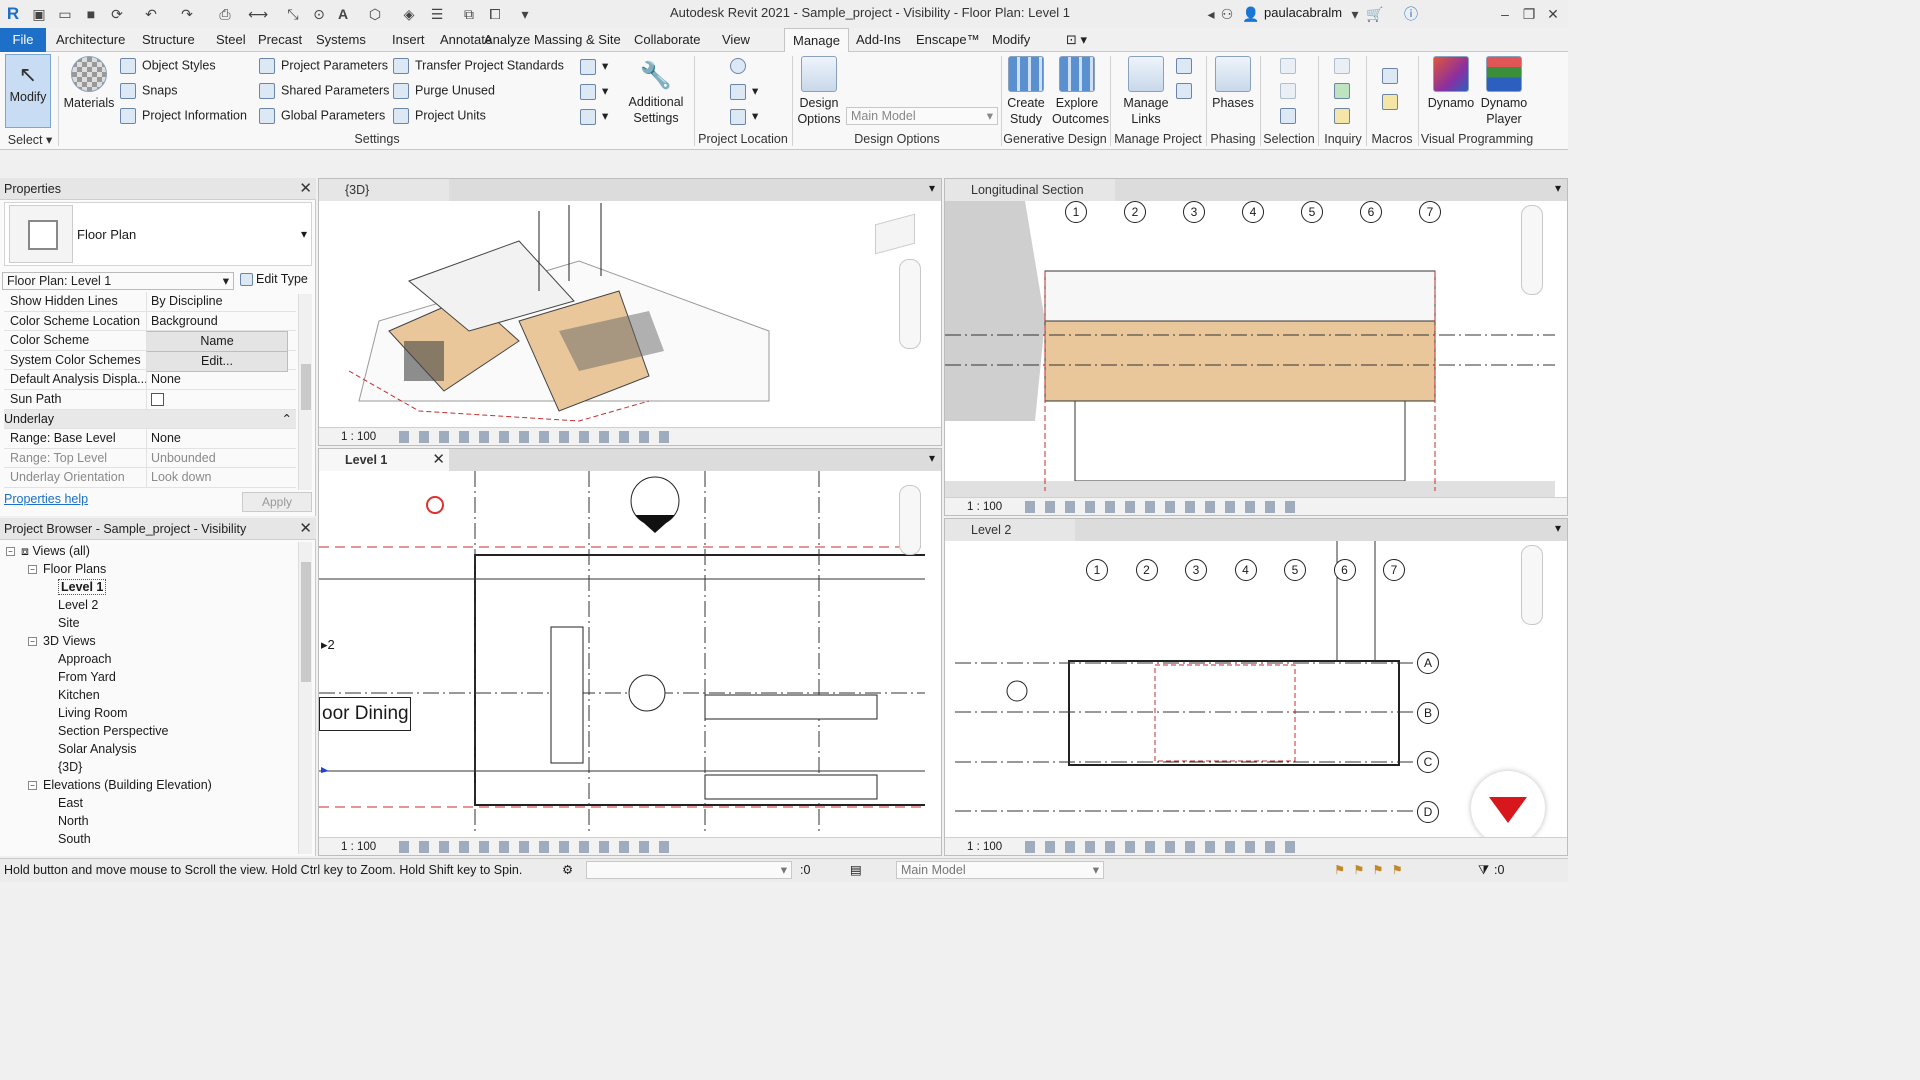 The image size is (1920, 1080). Describe the element at coordinates (231, 40) in the screenshot. I see `tab-steel: Steel` at that location.